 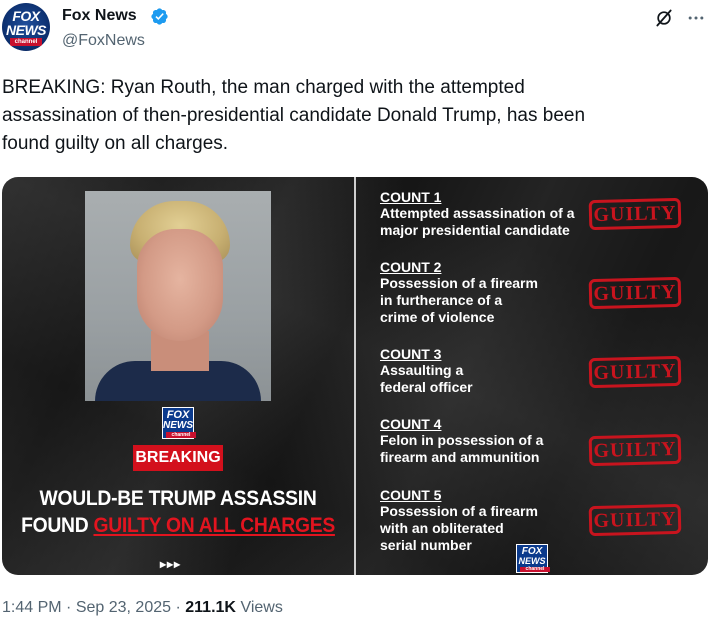 I want to click on count-4-title: COUNT 4, so click(x=411, y=424).